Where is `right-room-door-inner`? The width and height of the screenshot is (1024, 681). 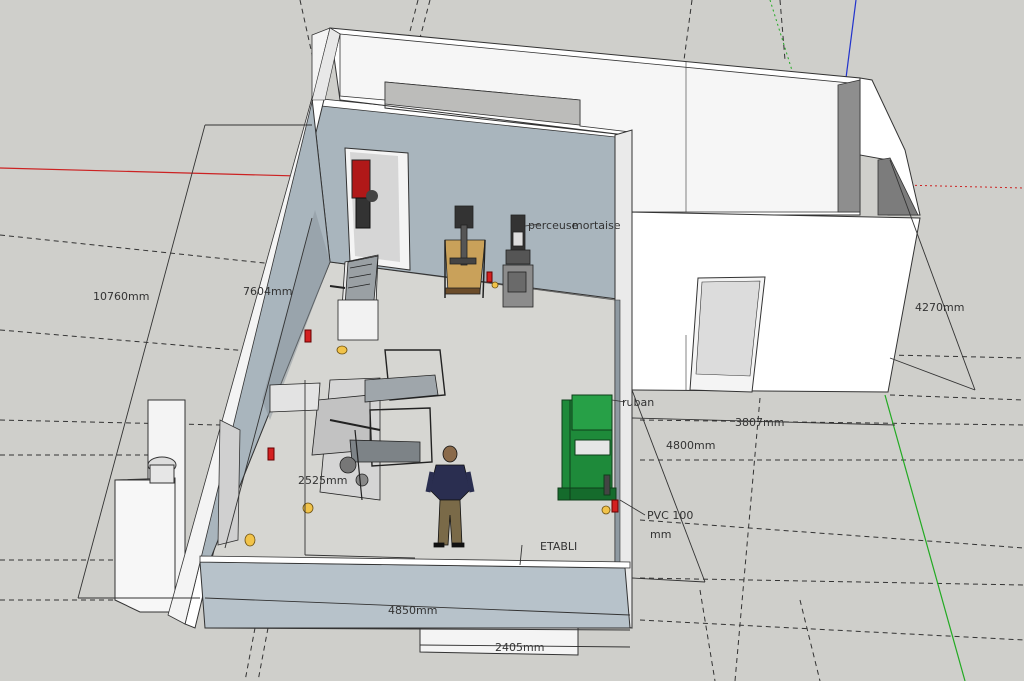 right-room-door-inner is located at coordinates (728, 328).